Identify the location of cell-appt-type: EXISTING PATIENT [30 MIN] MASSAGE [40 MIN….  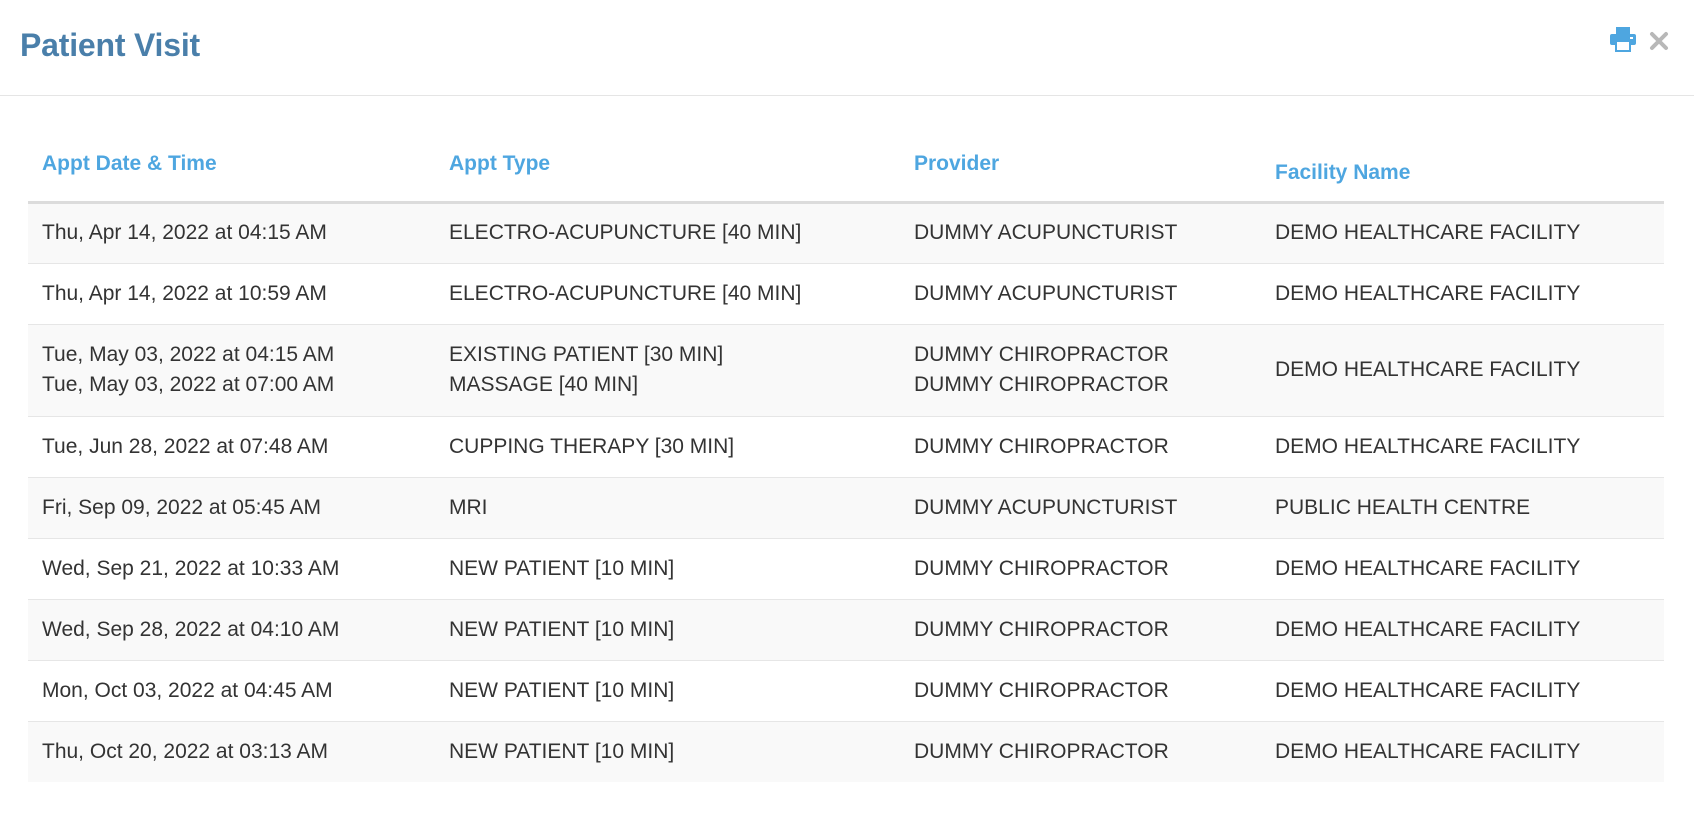
(667, 370).